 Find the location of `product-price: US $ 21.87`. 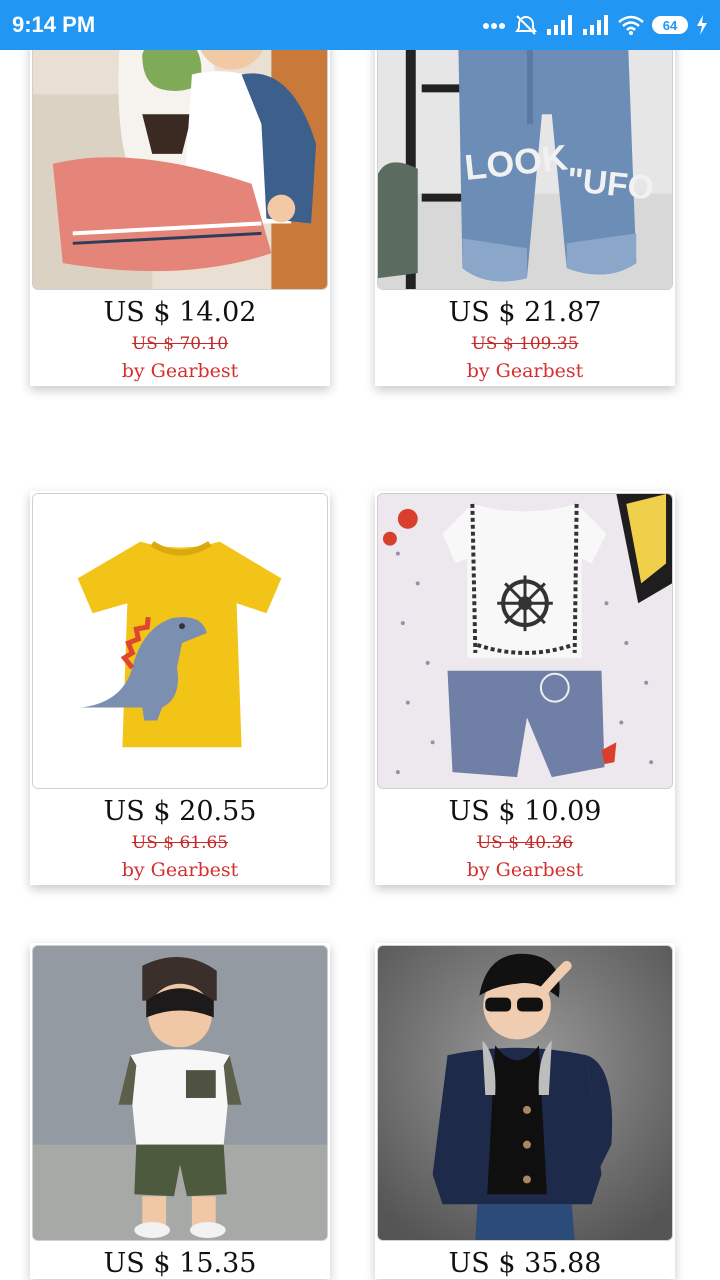

product-price: US $ 21.87 is located at coordinates (525, 312).